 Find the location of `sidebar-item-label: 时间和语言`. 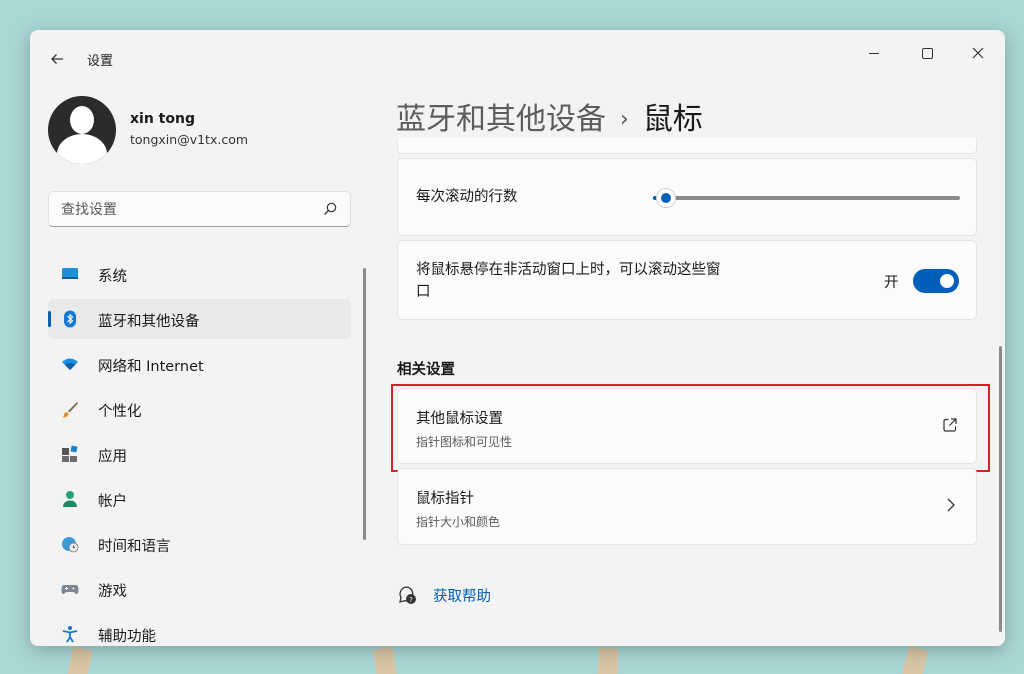

sidebar-item-label: 时间和语言 is located at coordinates (134, 547).